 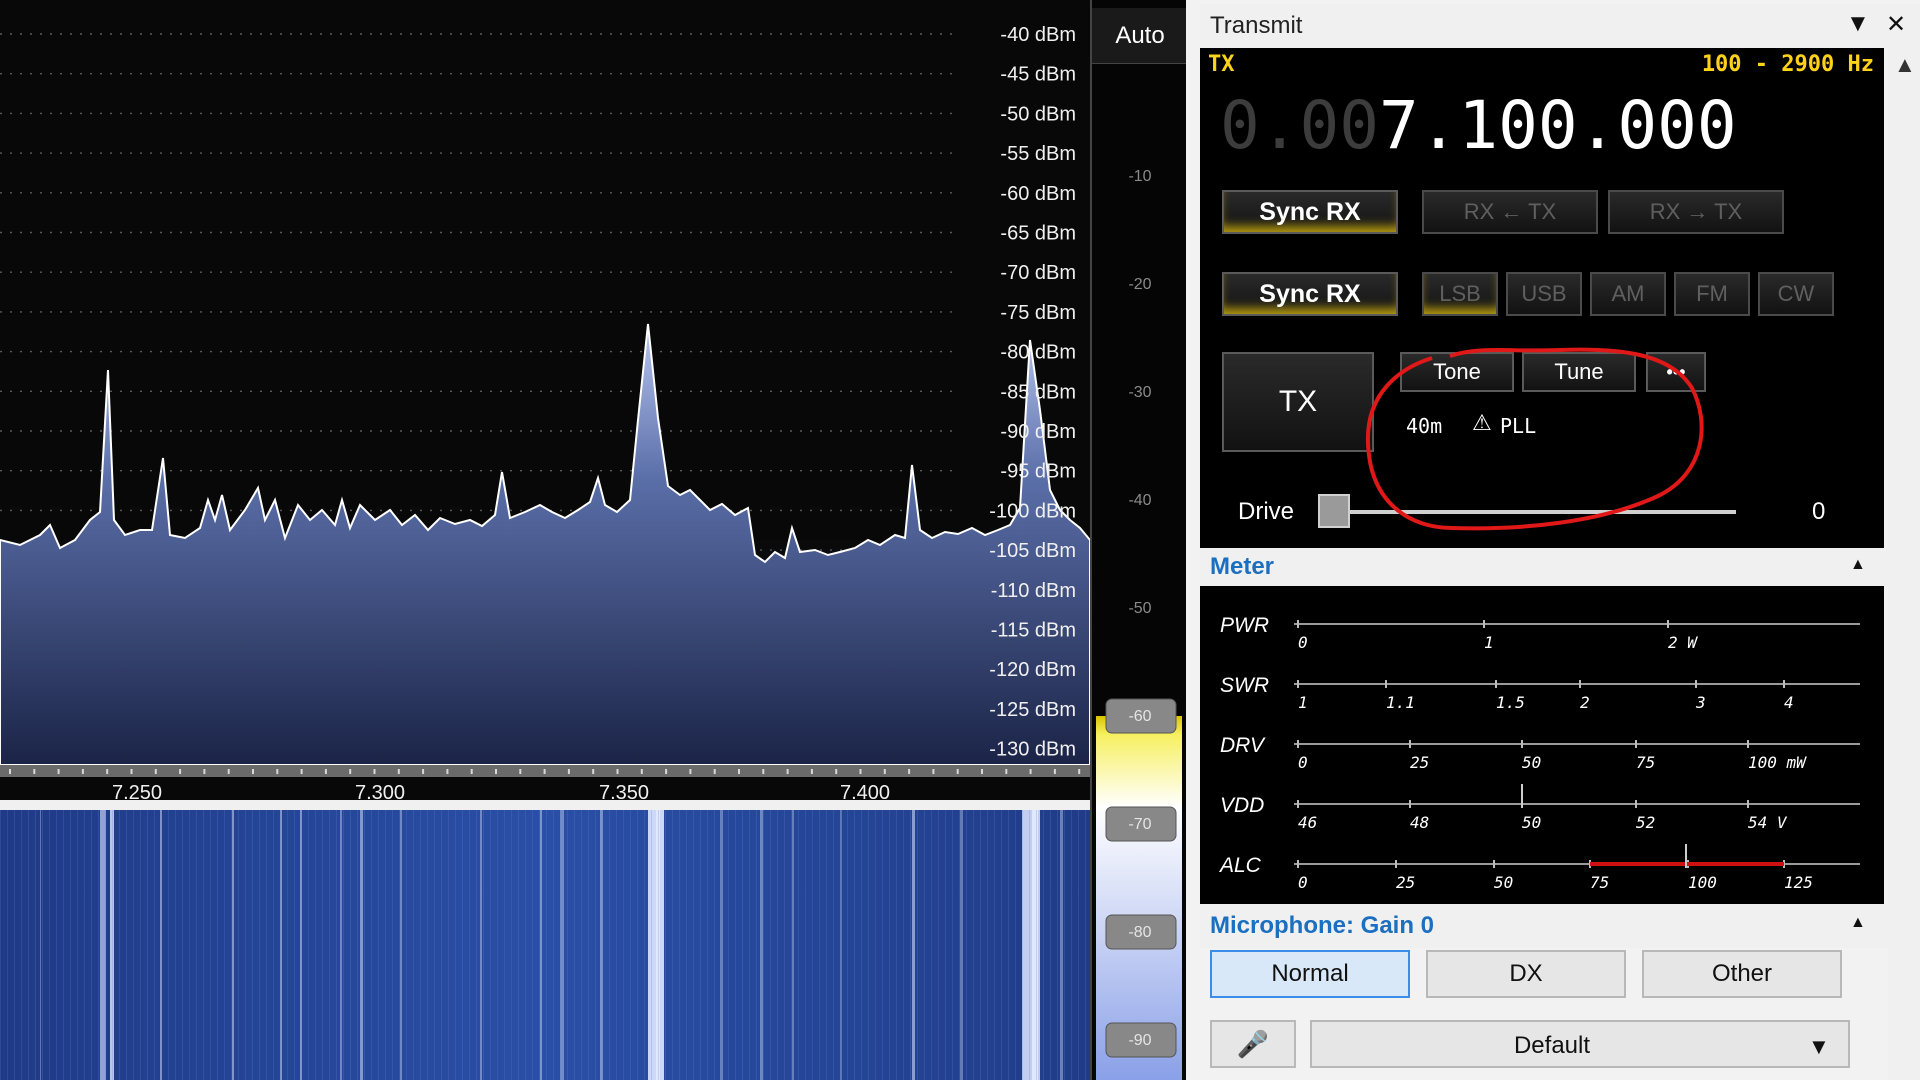 I want to click on pll-status-label: PLL, so click(x=1518, y=426).